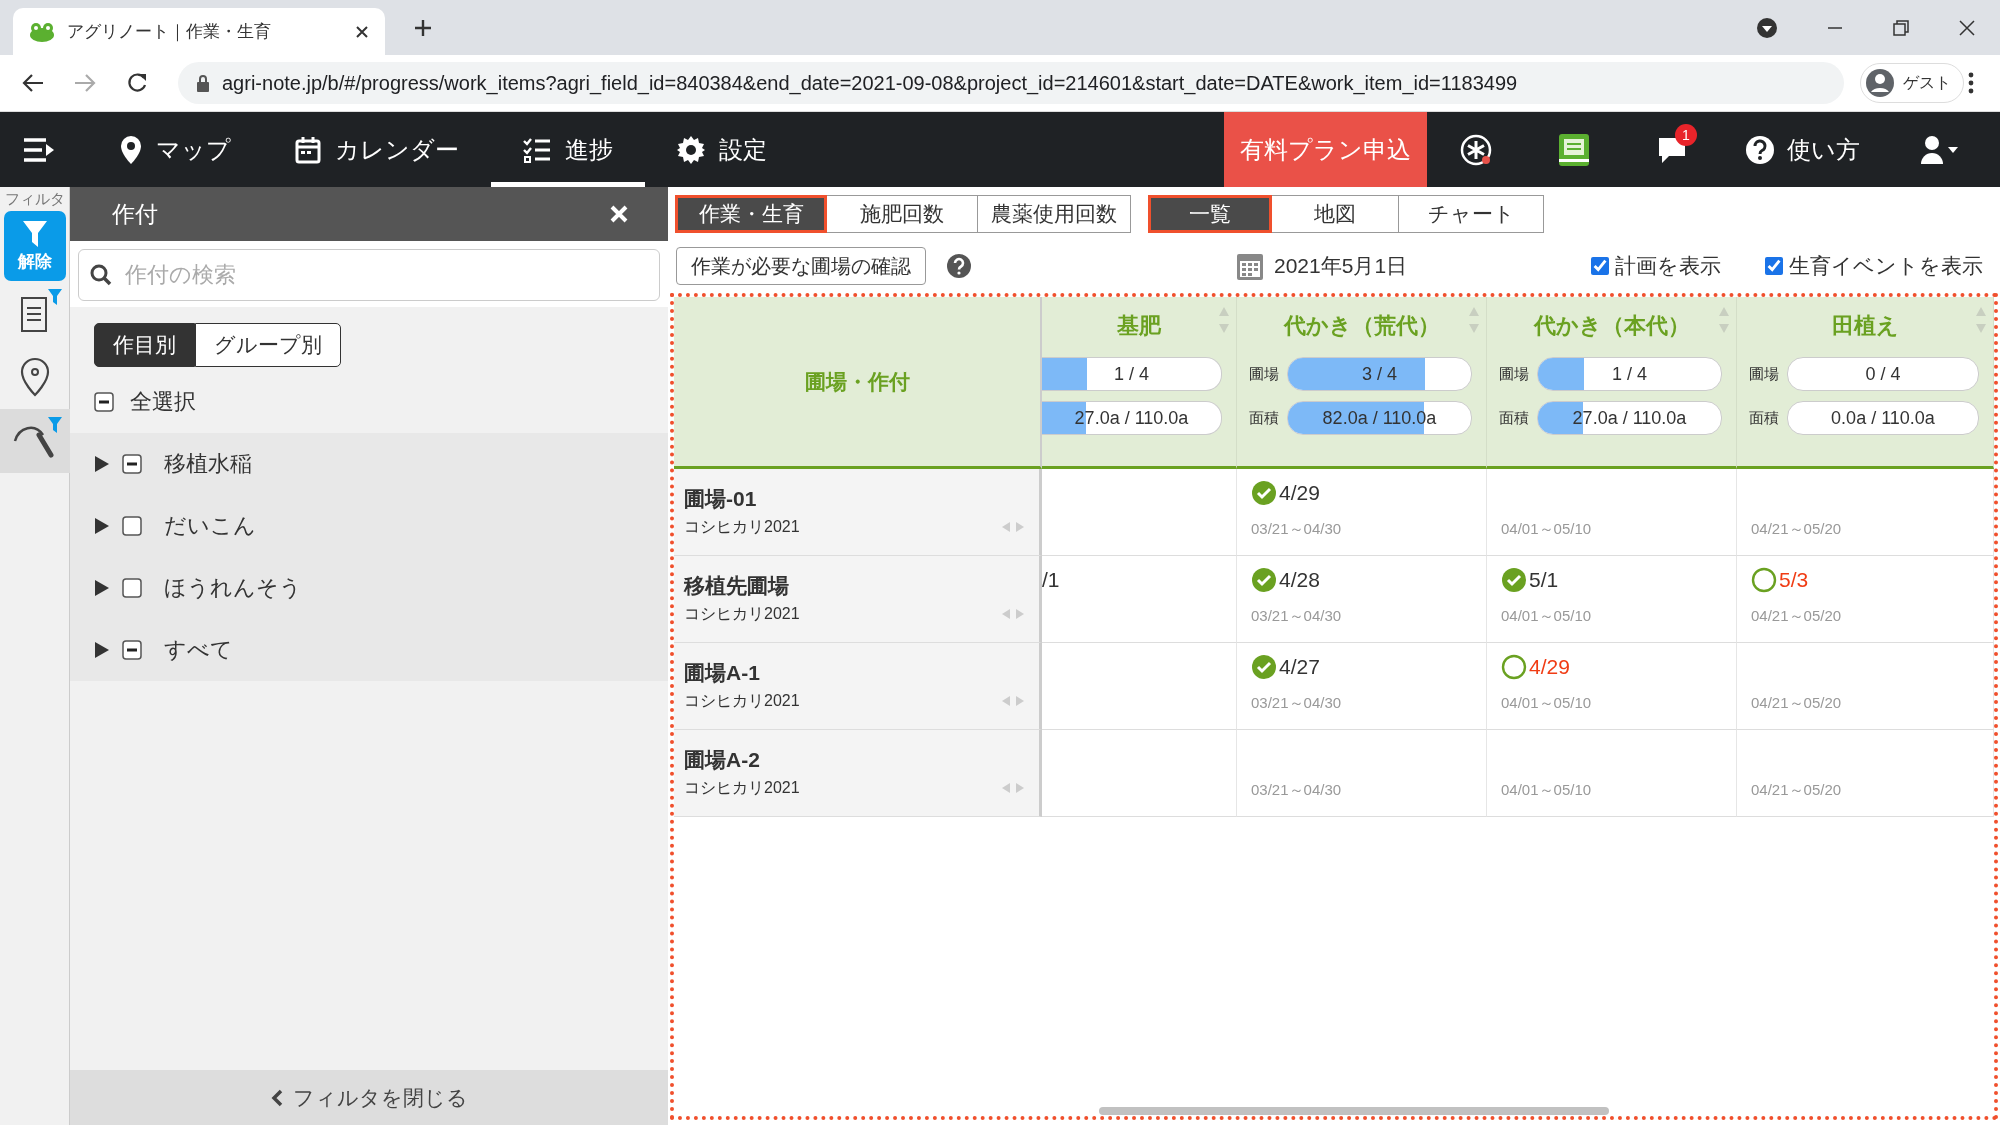  I want to click on field-name: 圃場-01, so click(720, 499).